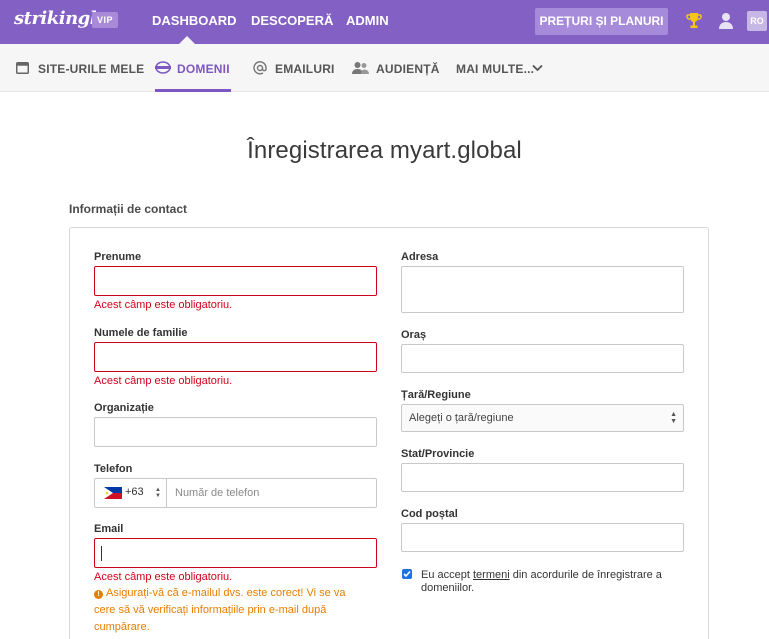  I want to click on page-title: Înregistrarea myart.global, so click(384, 150).